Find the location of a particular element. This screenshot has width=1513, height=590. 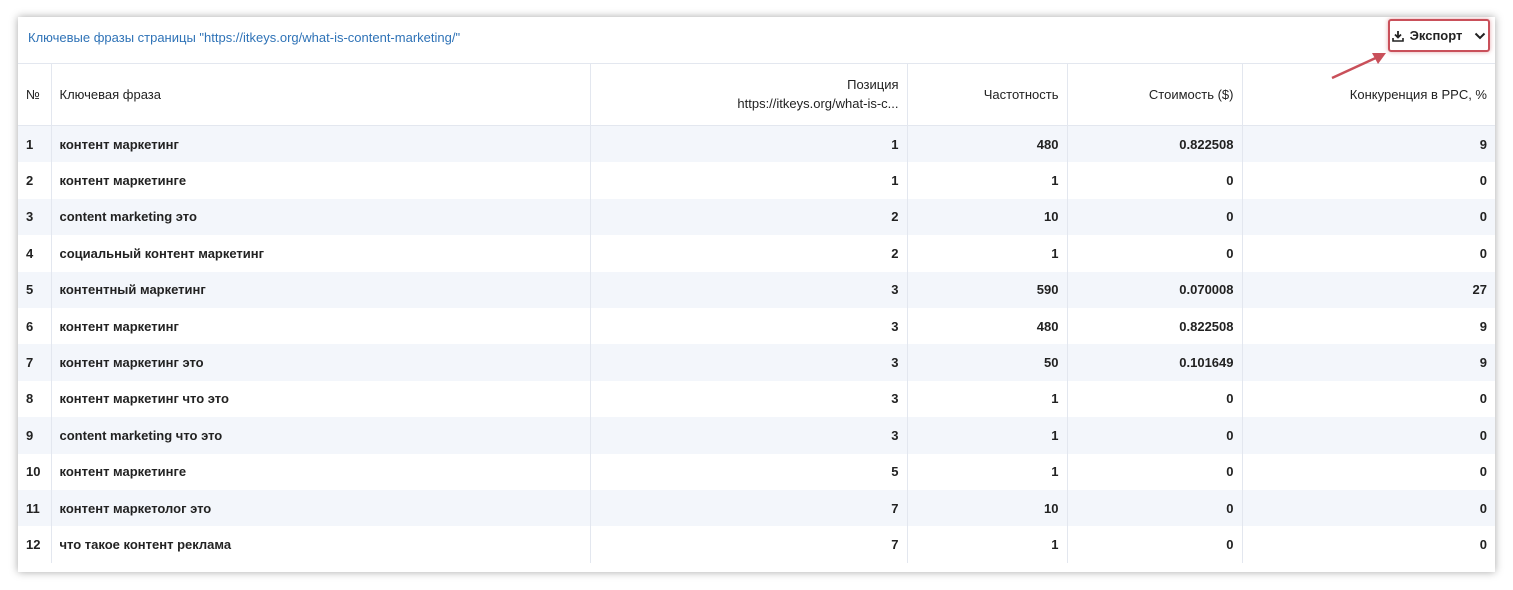

table-row: 12 что такое контент реклама 7 1 0 0 is located at coordinates (756, 544).